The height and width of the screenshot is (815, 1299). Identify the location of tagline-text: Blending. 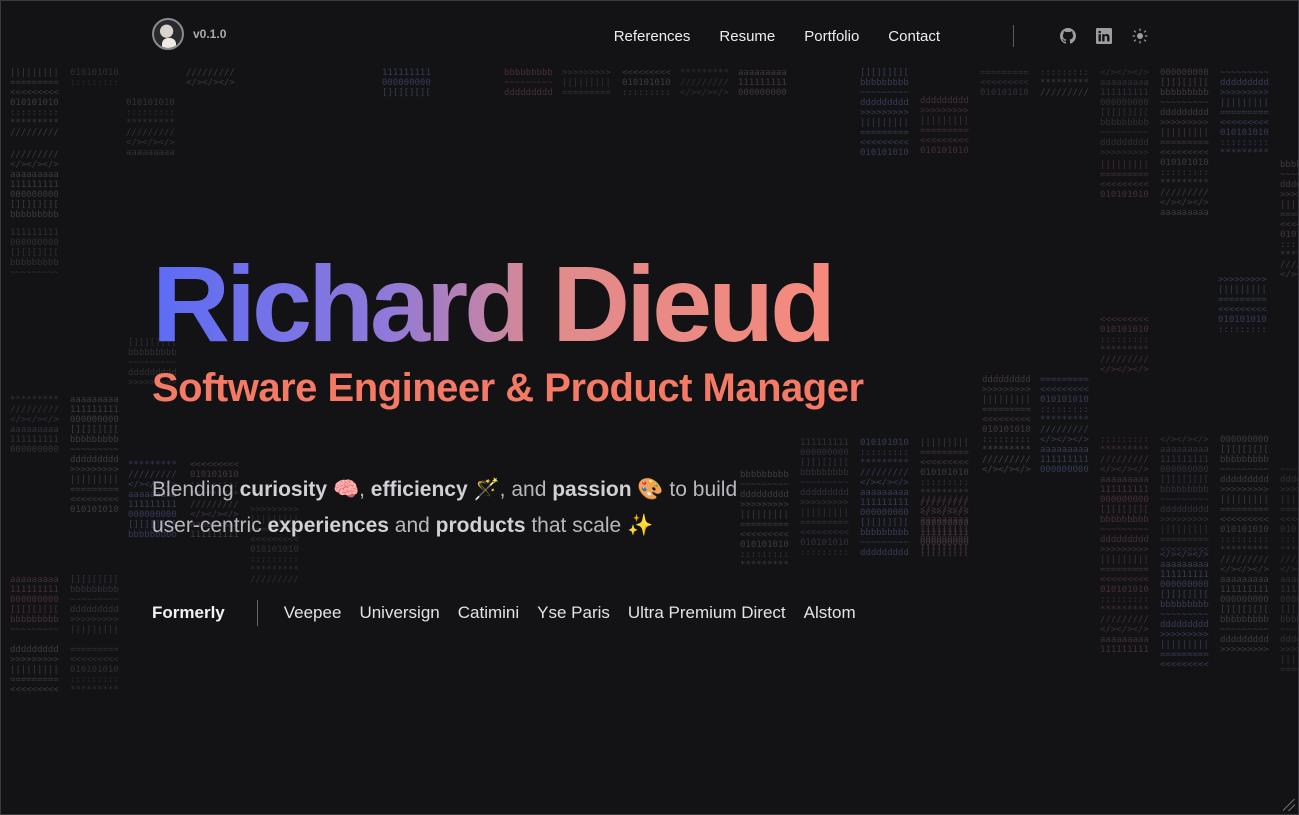
(196, 489).